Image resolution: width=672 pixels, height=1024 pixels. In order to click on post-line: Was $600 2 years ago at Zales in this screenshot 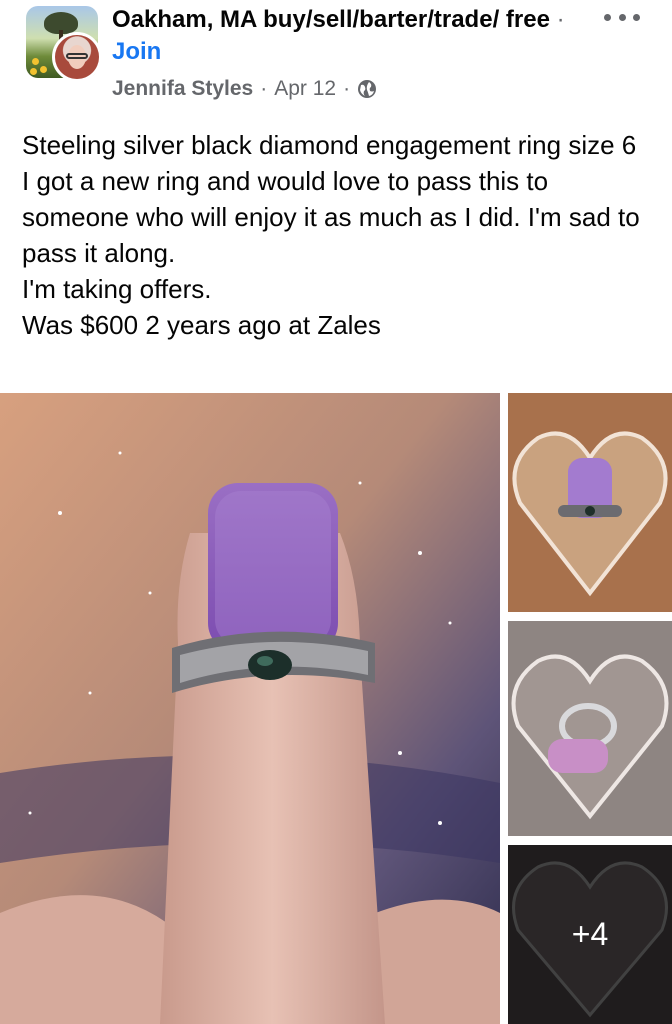, I will do `click(201, 325)`.